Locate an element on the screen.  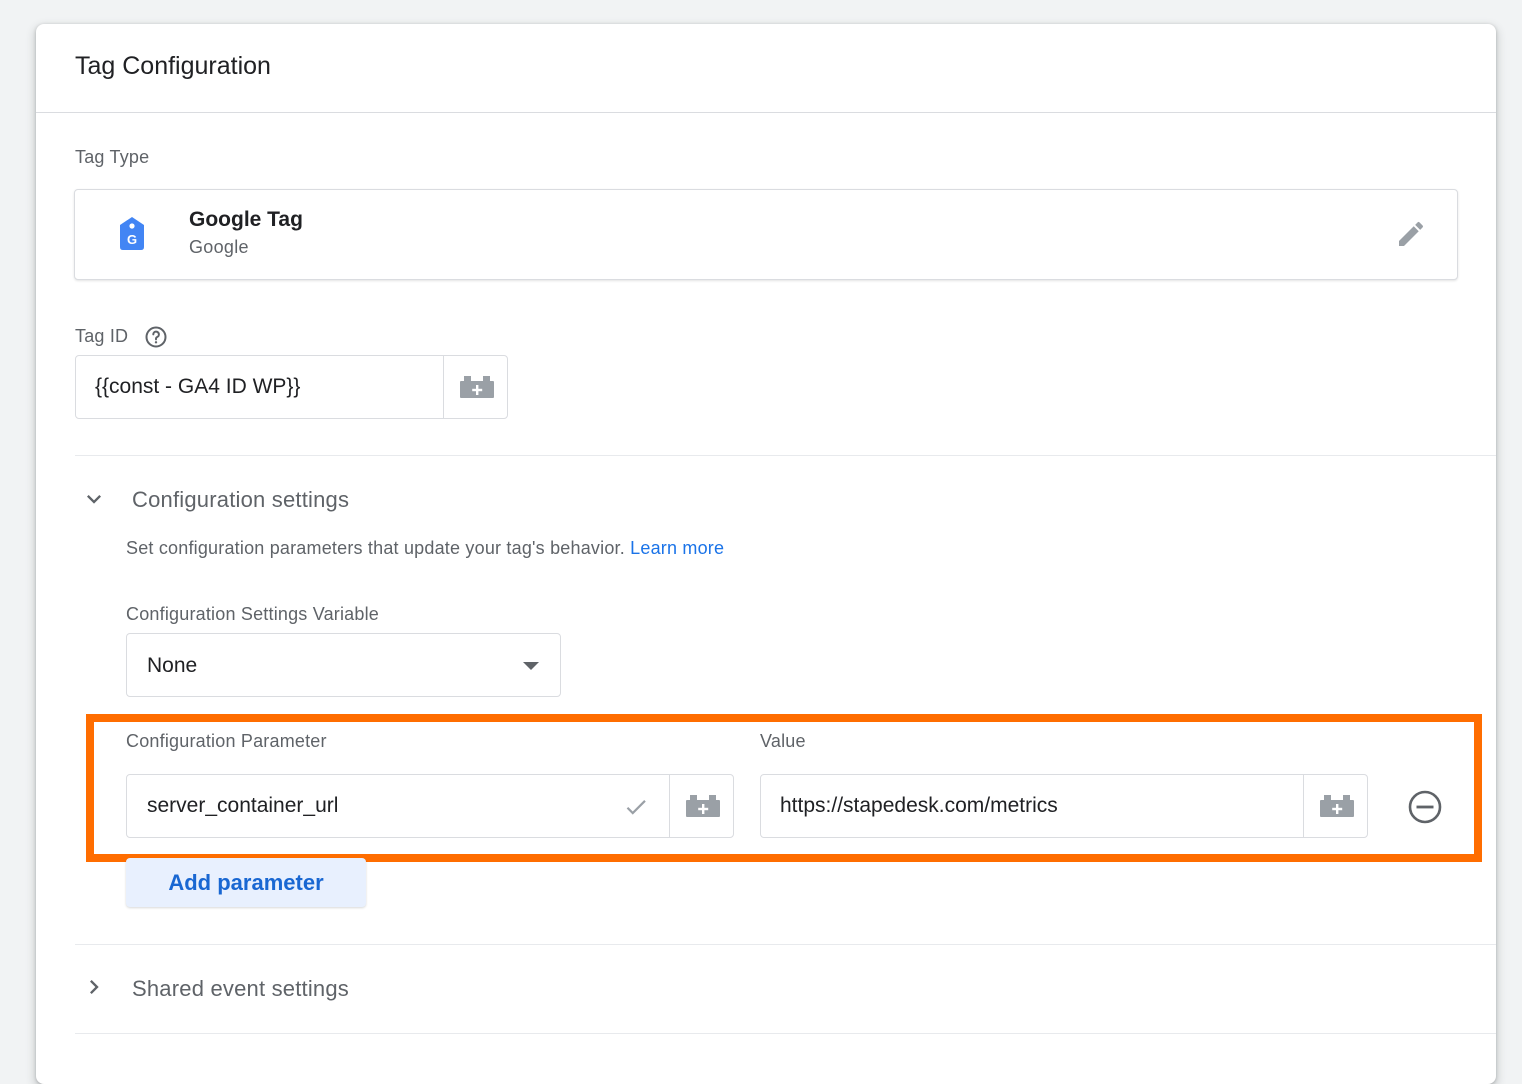
google-tag-icon: G is located at coordinates (132, 233).